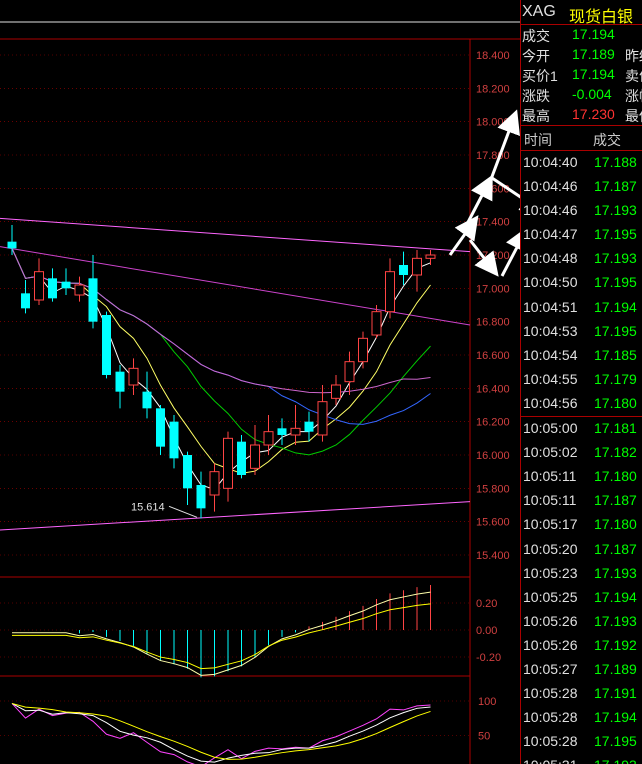 Image resolution: width=642 pixels, height=764 pixels. I want to click on tick-row: 10:05:28 17.194, so click(581, 718).